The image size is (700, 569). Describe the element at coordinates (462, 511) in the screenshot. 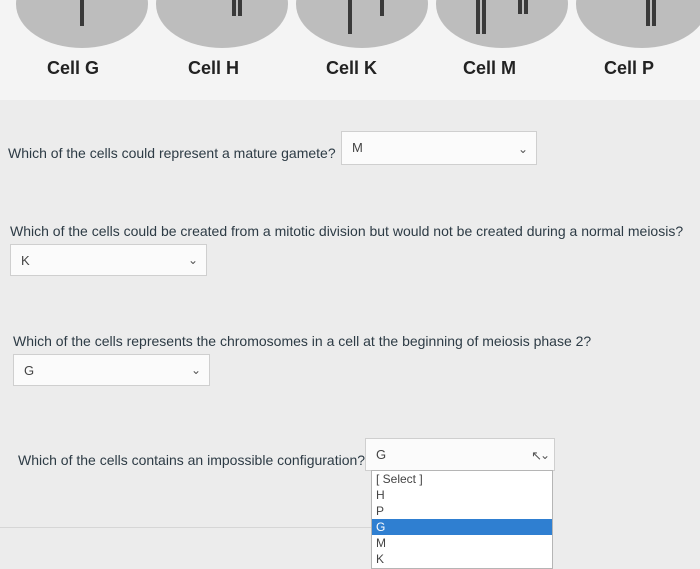

I see `dropdown-option-p: P` at that location.